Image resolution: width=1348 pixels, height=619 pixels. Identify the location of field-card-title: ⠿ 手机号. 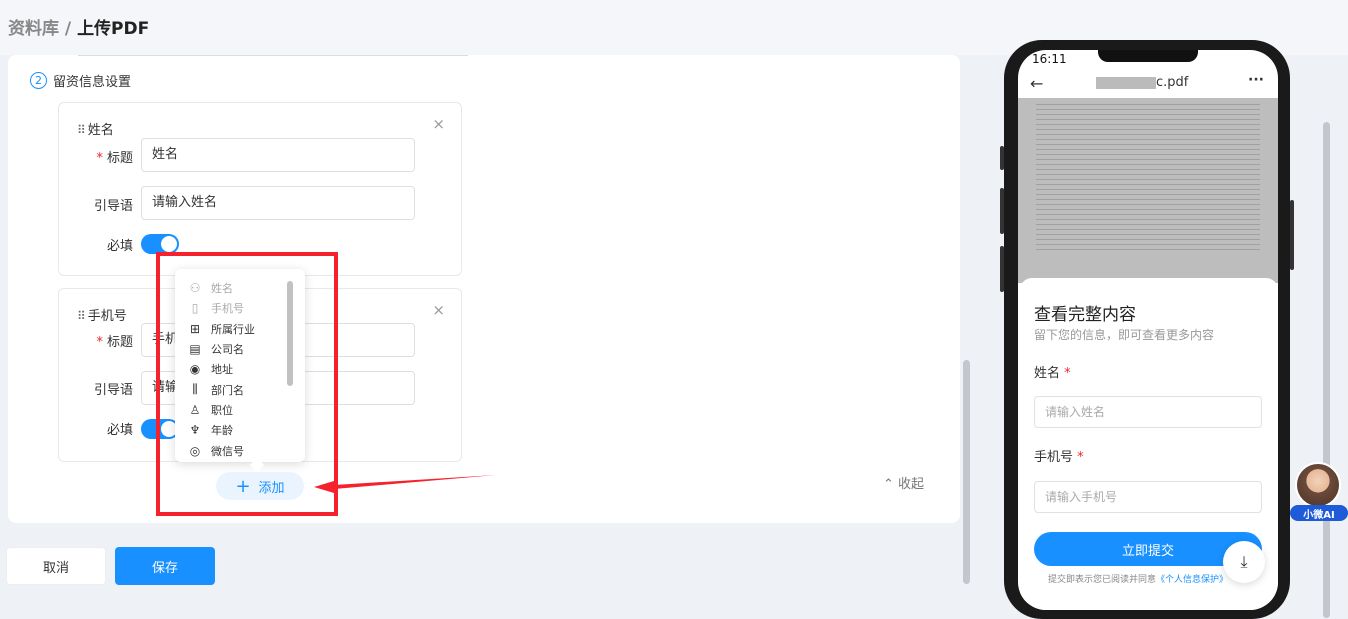
(102, 314).